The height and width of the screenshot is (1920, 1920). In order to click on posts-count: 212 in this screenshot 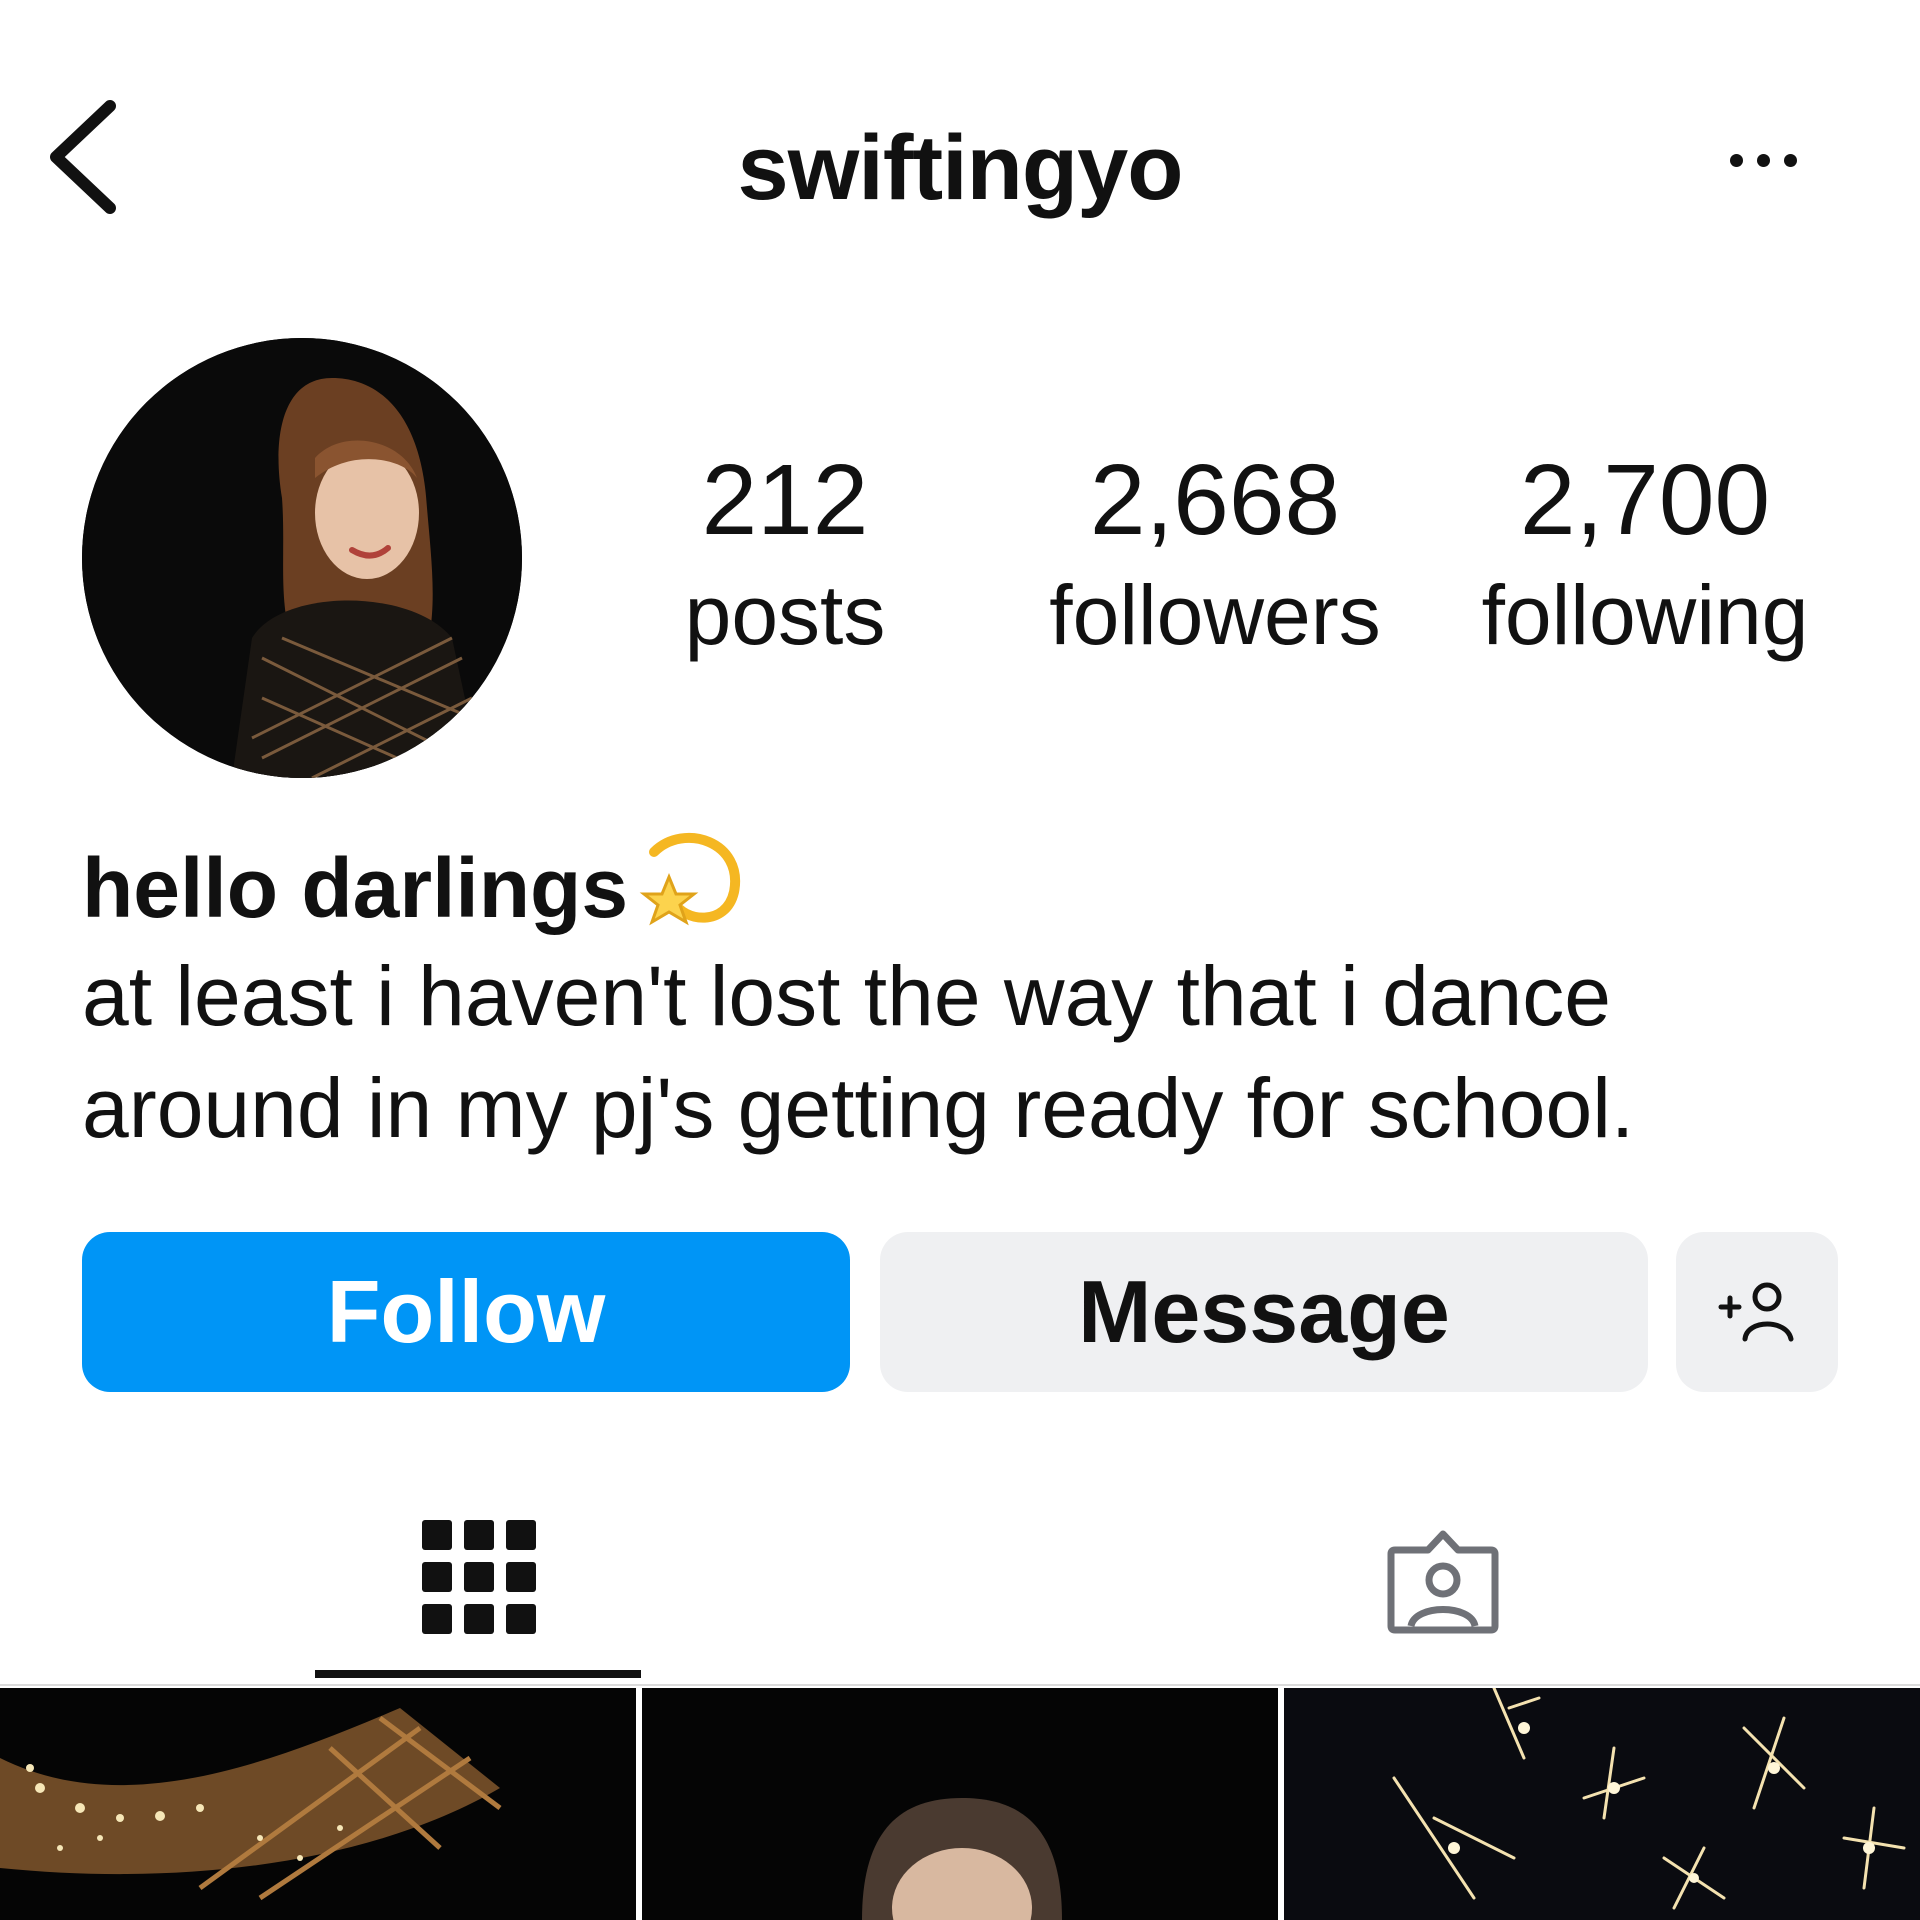, I will do `click(785, 500)`.